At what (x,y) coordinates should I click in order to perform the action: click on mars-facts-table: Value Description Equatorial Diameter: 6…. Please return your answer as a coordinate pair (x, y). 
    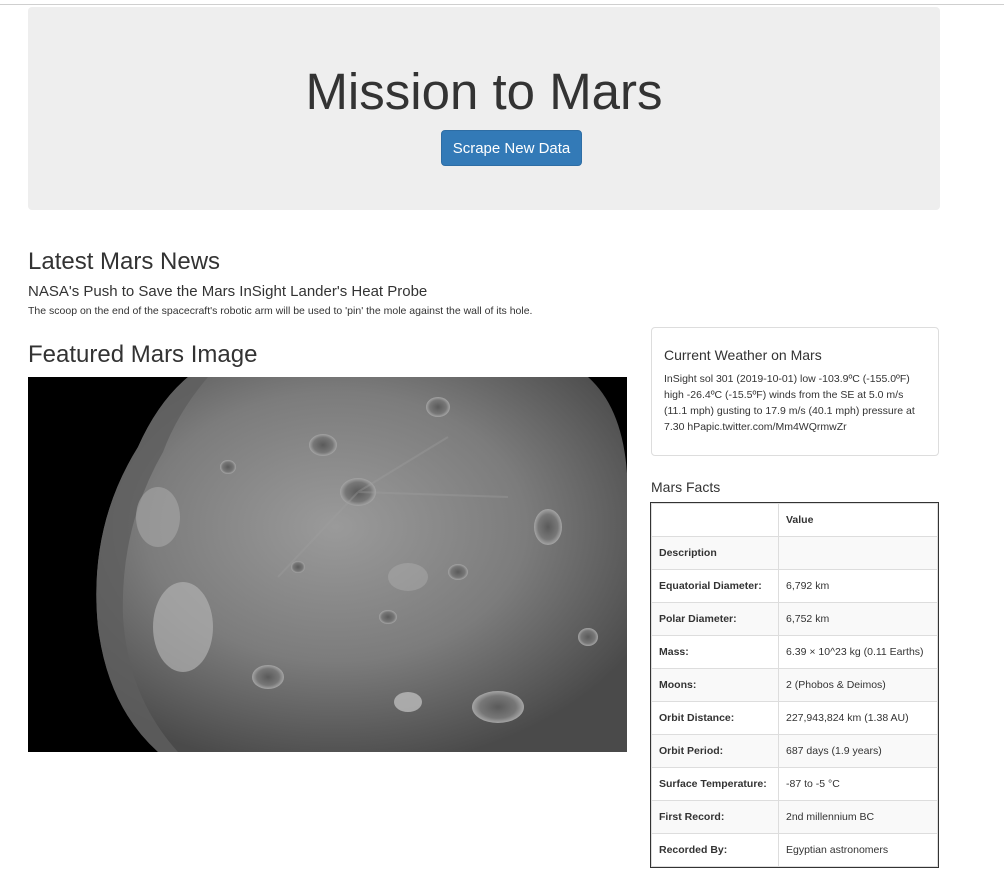
    Looking at the image, I should click on (794, 685).